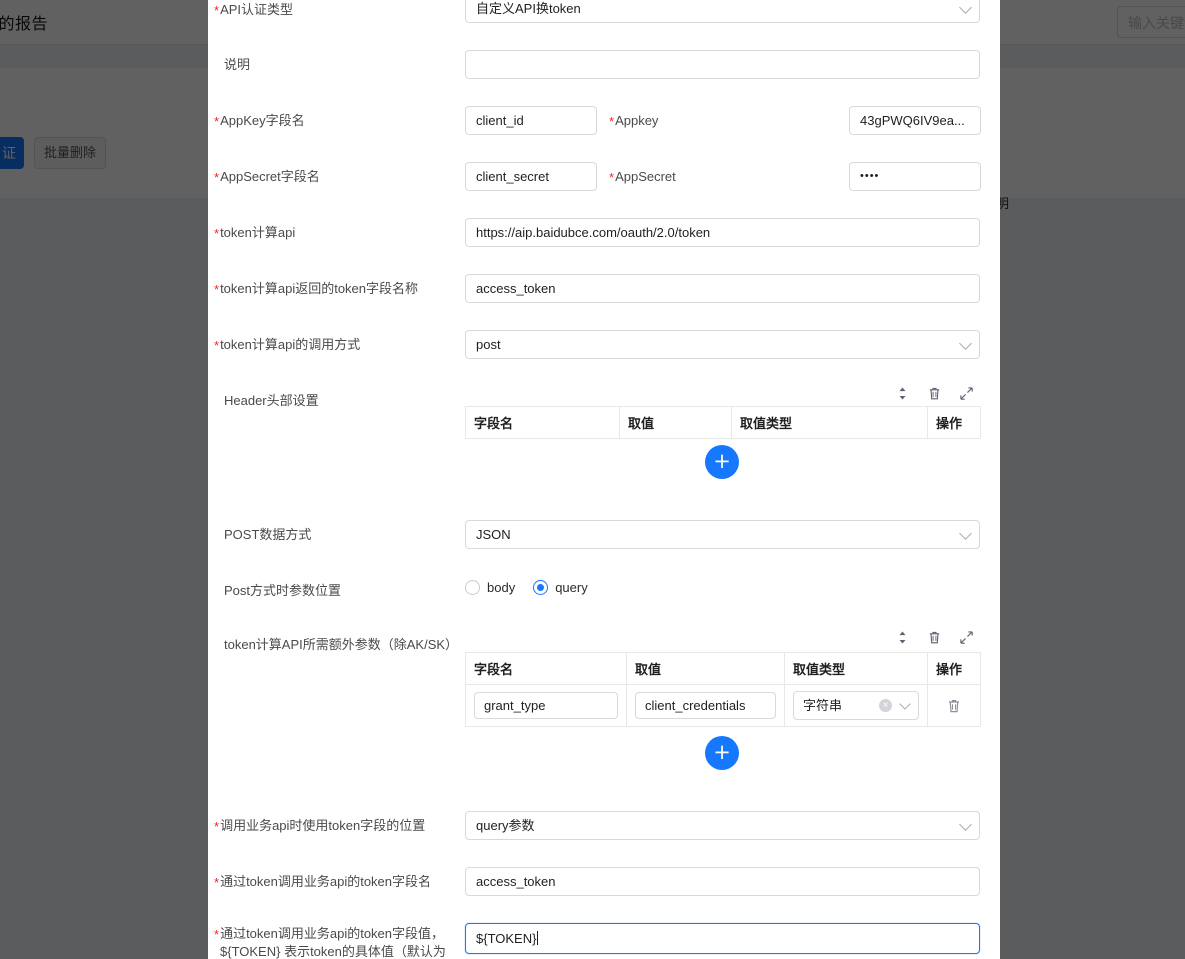 This screenshot has height=959, width=1185. Describe the element at coordinates (722, 825) in the screenshot. I see `select-token-position: query参数` at that location.